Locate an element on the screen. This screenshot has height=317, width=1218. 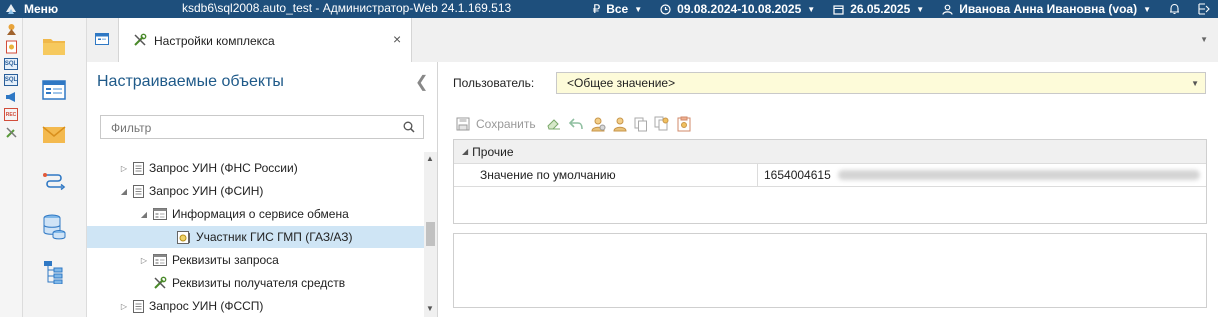
property-name: Значение по умолчанию is located at coordinates (548, 175).